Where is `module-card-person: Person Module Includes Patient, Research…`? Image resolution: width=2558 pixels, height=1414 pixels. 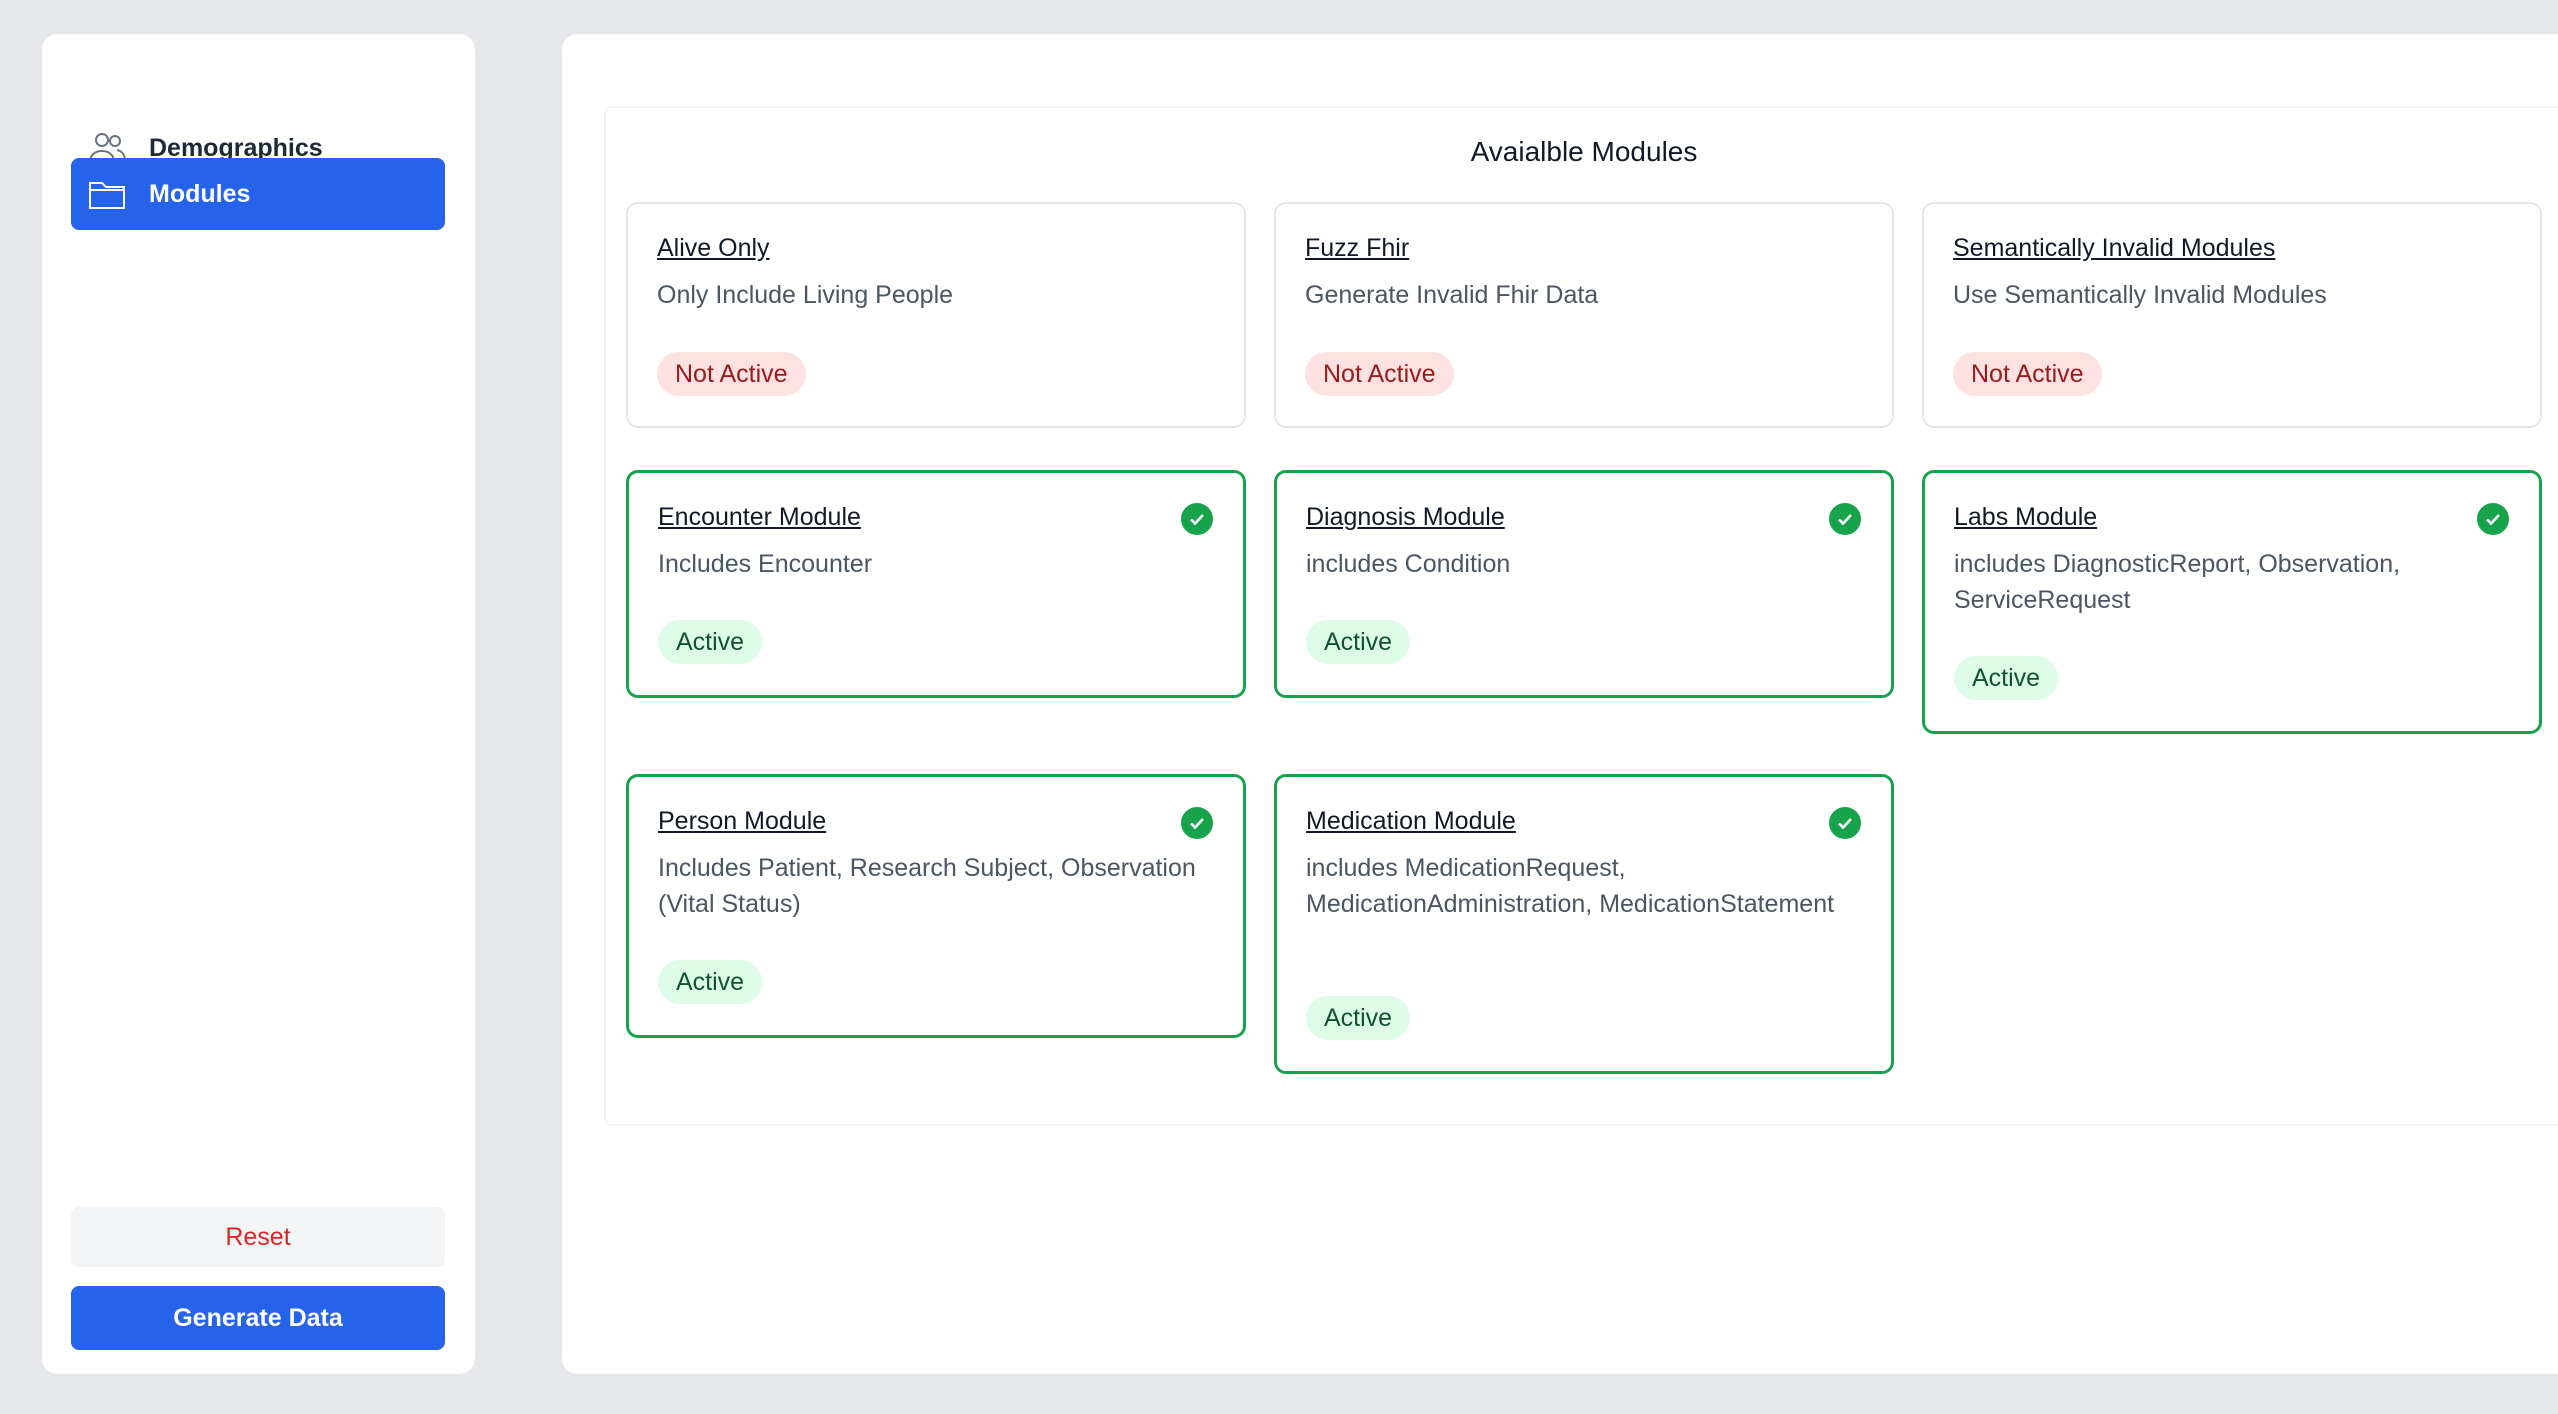 module-card-person: Person Module Includes Patient, Research… is located at coordinates (936, 906).